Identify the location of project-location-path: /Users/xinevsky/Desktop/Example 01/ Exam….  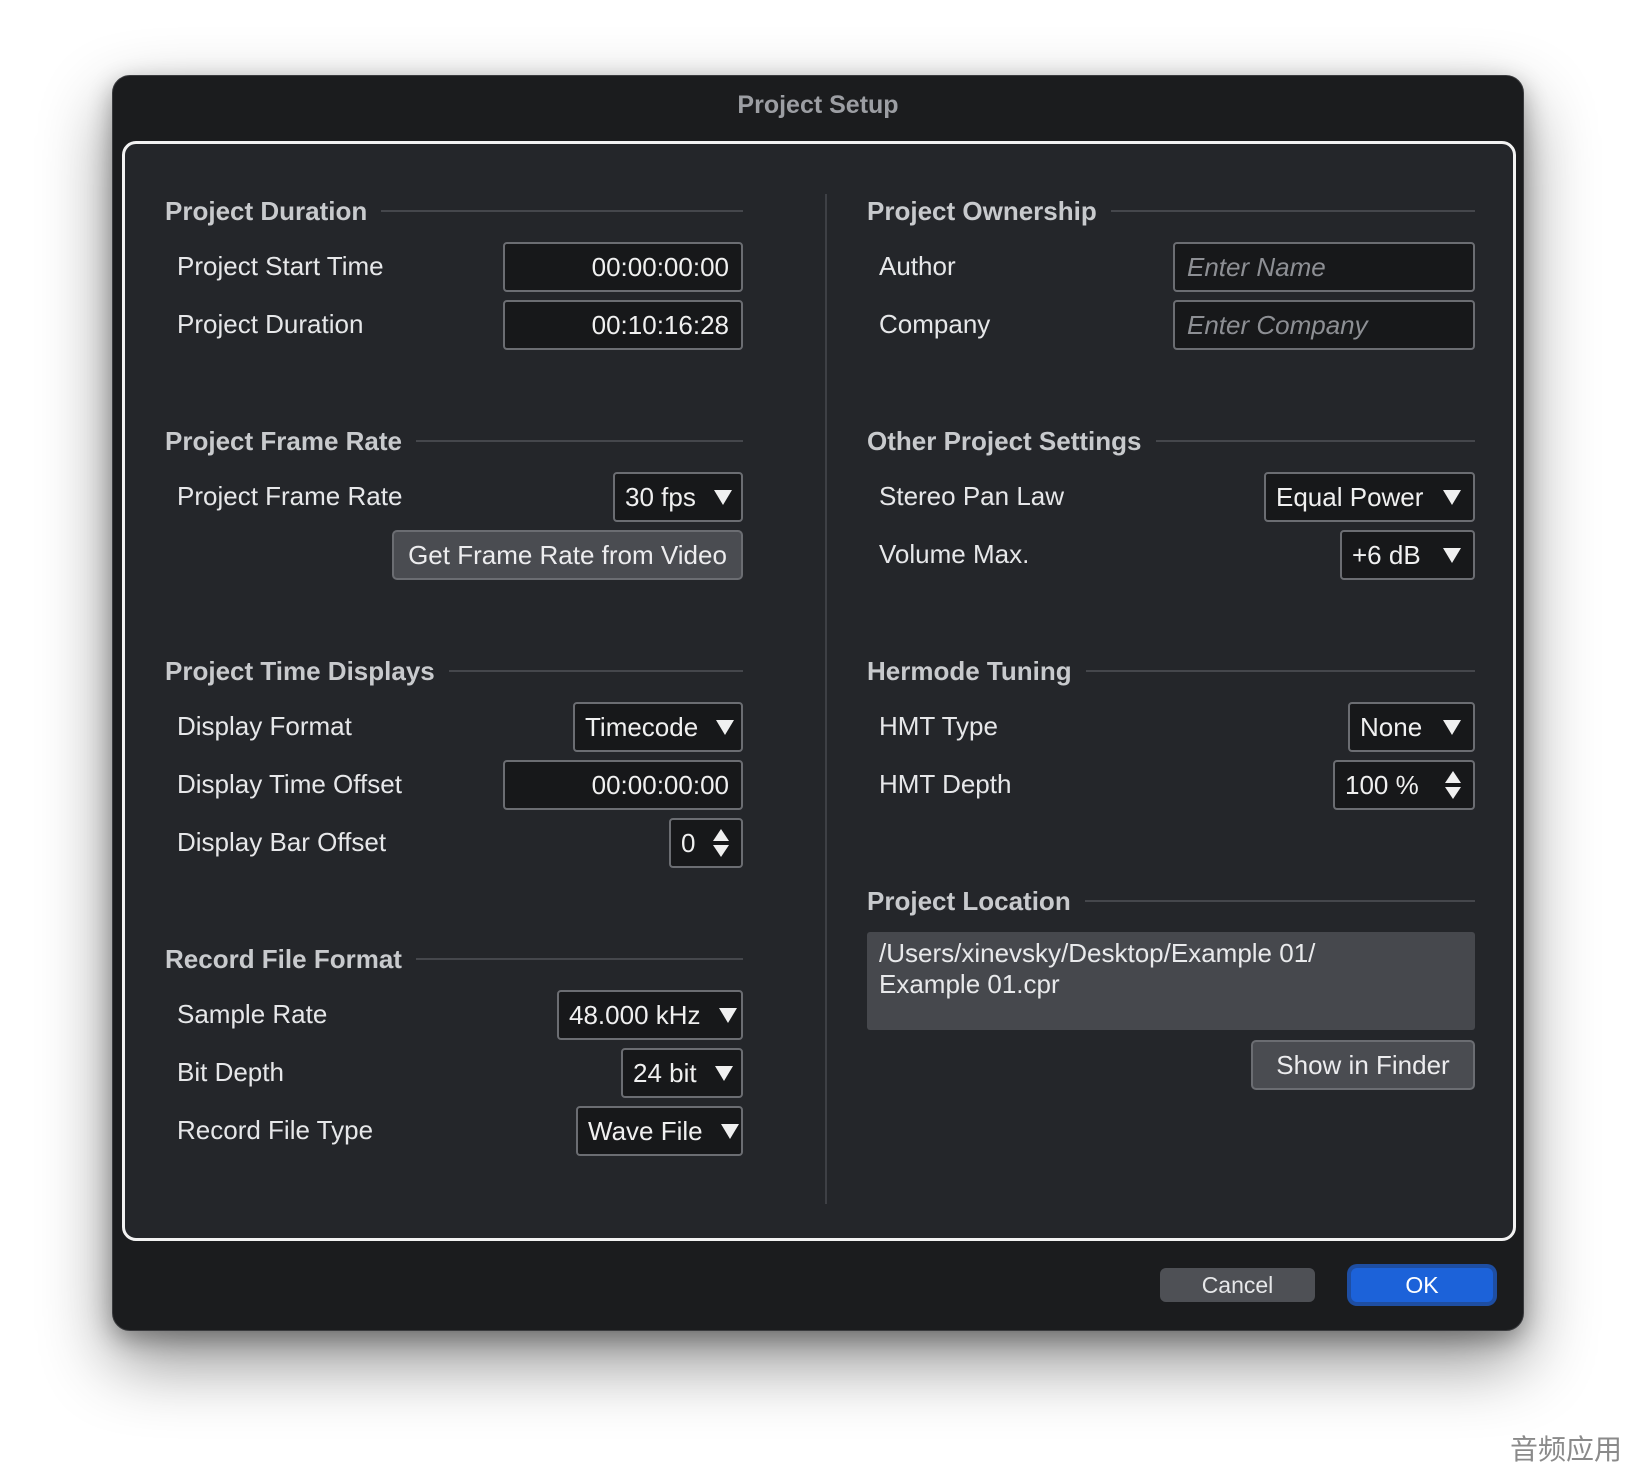
(1171, 981).